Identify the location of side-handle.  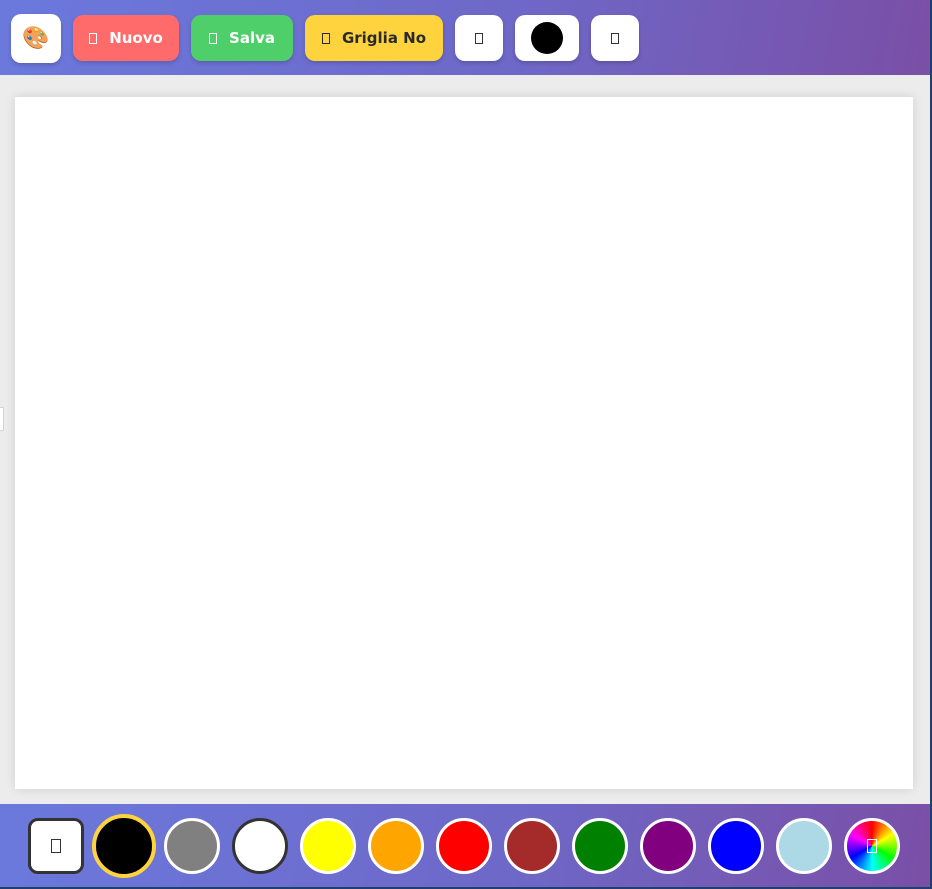
(2, 419).